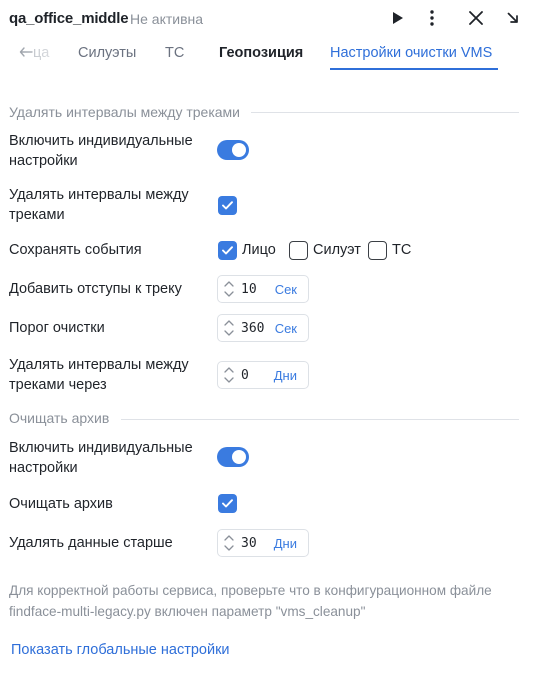 The image size is (550, 675). What do you see at coordinates (252, 328) in the screenshot?
I see `threshold-value: 360` at bounding box center [252, 328].